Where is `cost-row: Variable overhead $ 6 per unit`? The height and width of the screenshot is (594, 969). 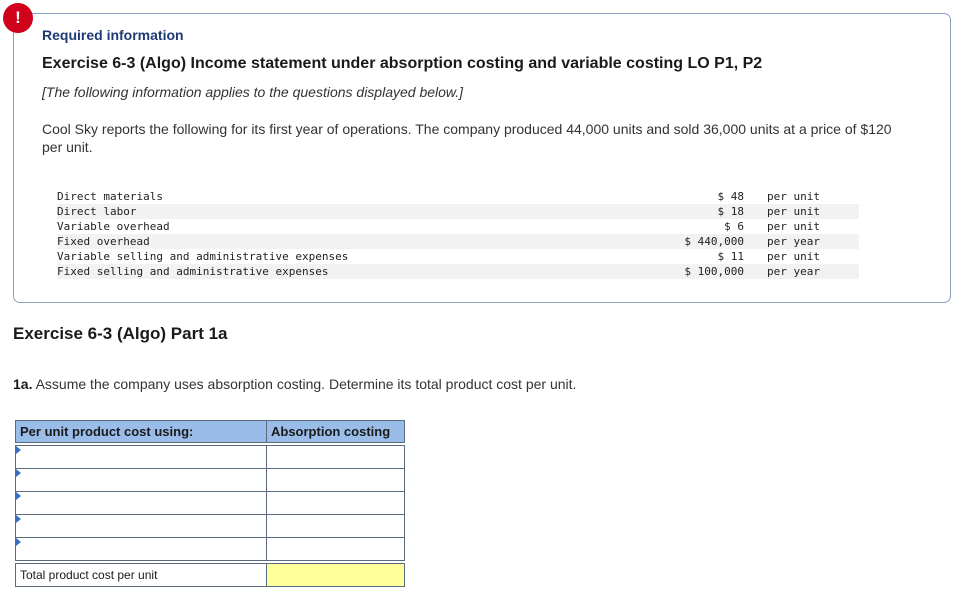 cost-row: Variable overhead $ 6 per unit is located at coordinates (458, 226).